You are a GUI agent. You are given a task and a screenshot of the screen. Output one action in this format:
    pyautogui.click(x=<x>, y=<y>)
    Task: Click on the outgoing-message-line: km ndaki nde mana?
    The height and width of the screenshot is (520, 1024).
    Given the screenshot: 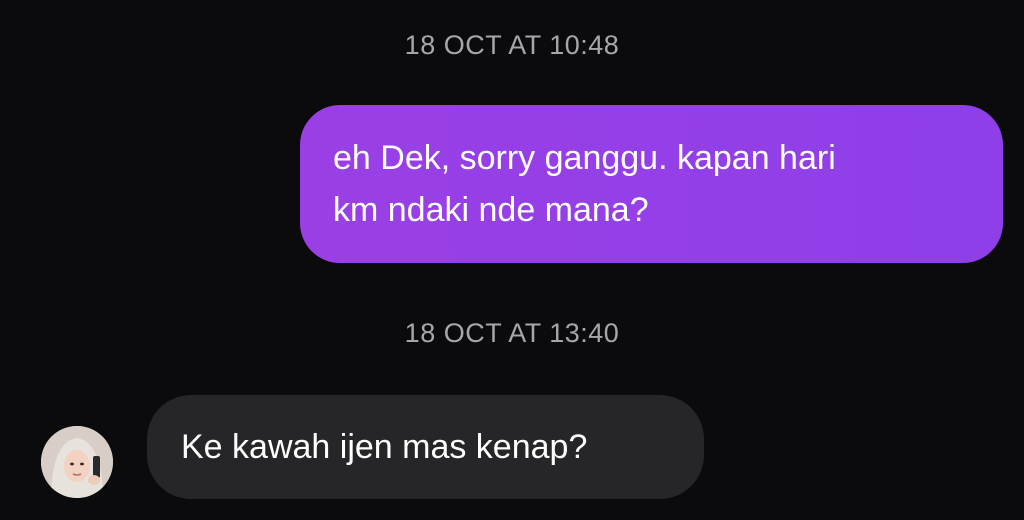 What is the action you would take?
    pyautogui.click(x=491, y=210)
    